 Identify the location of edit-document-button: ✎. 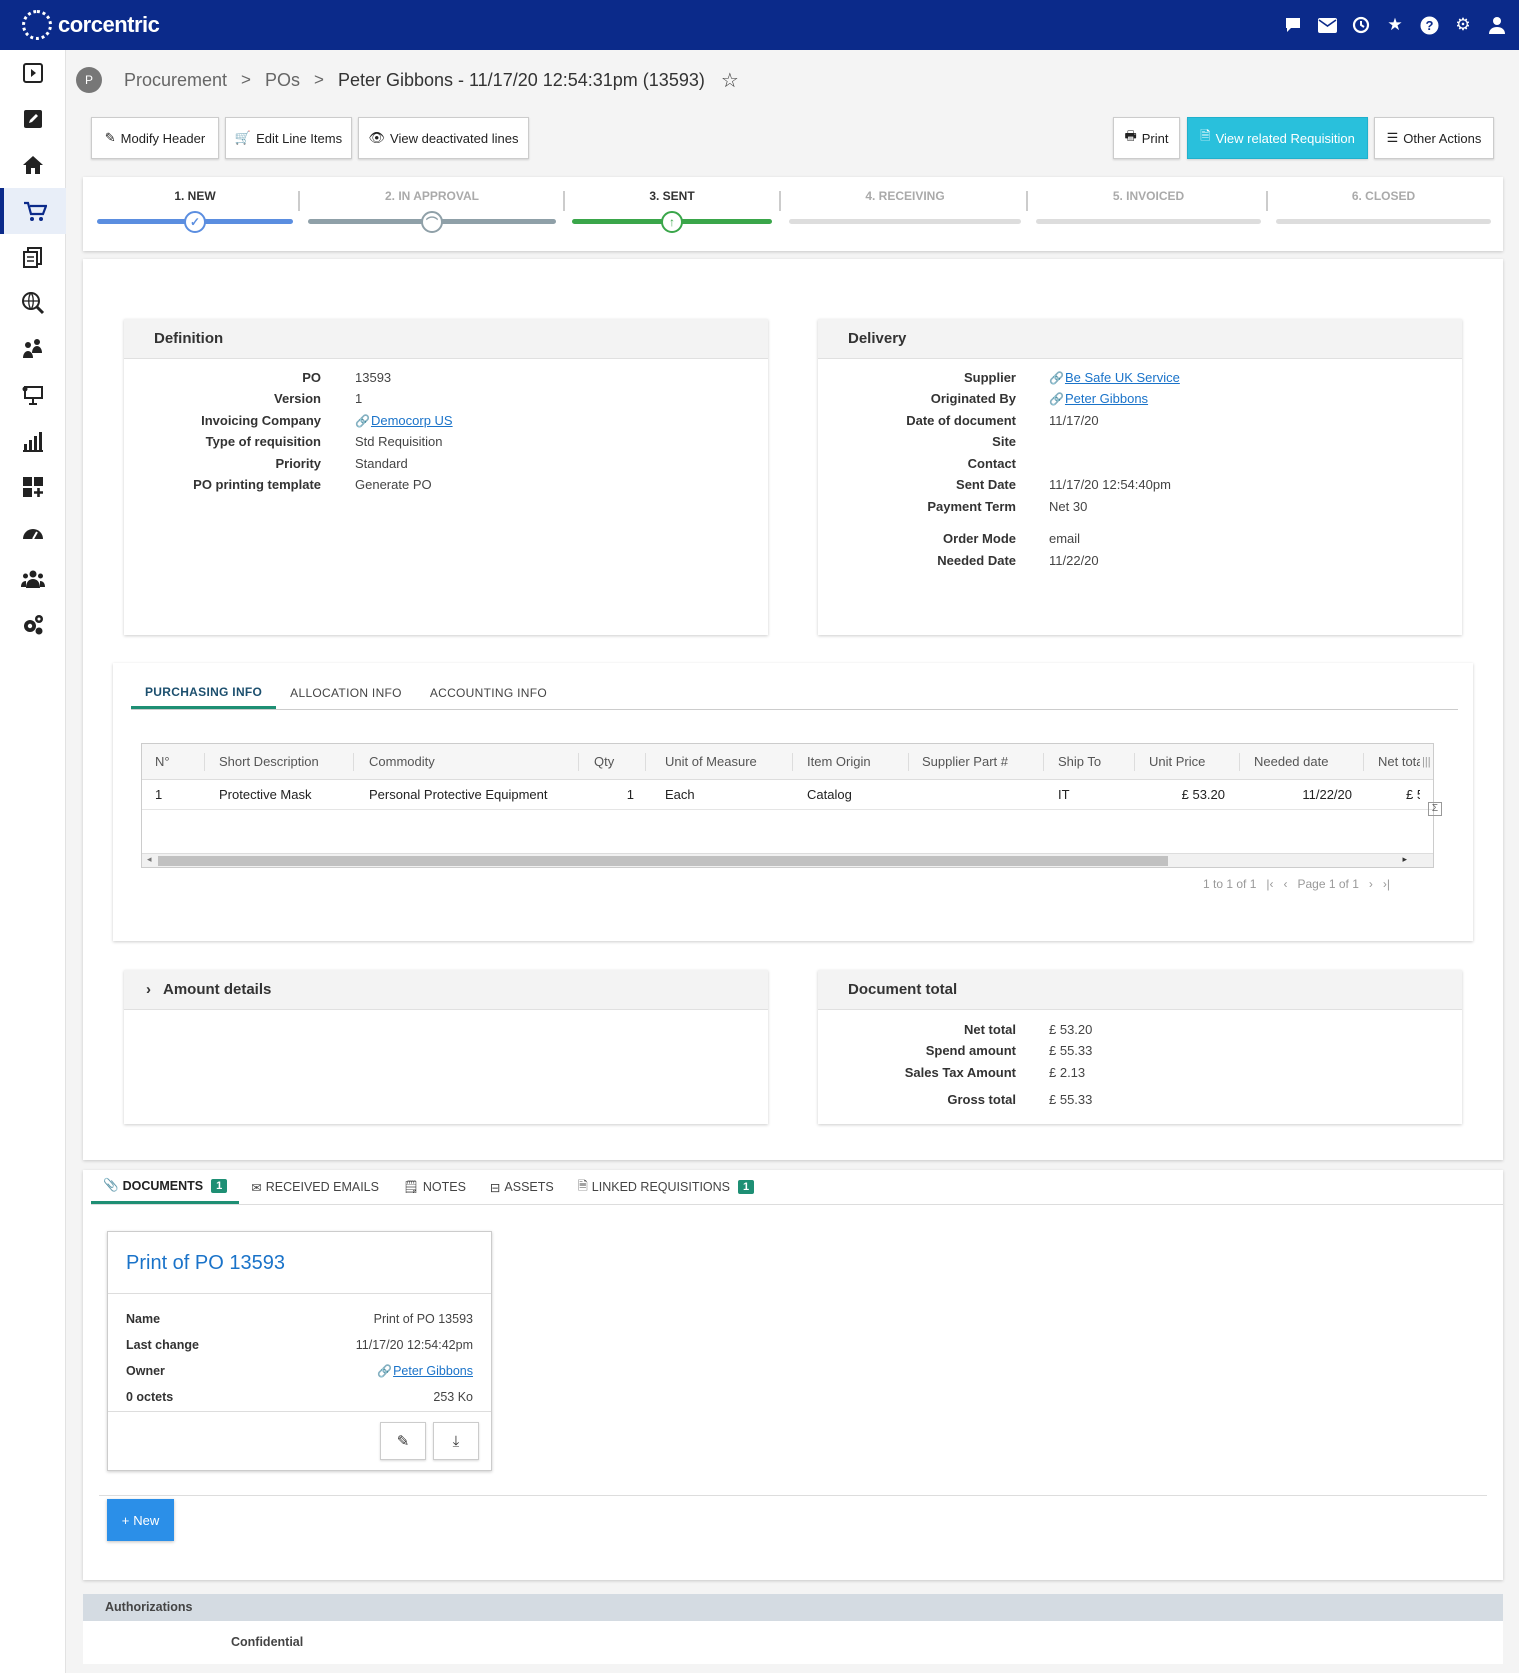
(403, 1441).